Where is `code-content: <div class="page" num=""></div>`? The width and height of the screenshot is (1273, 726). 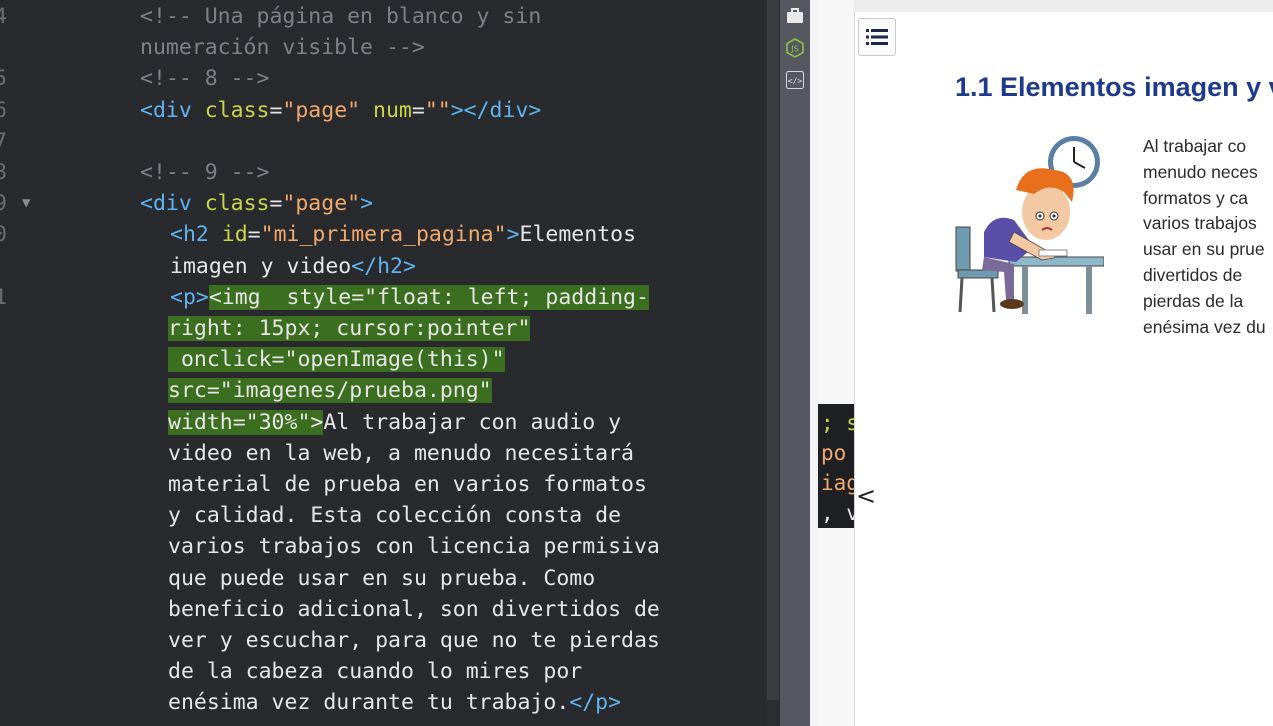
code-content: <div class="page" num=""></div> is located at coordinates (340, 110).